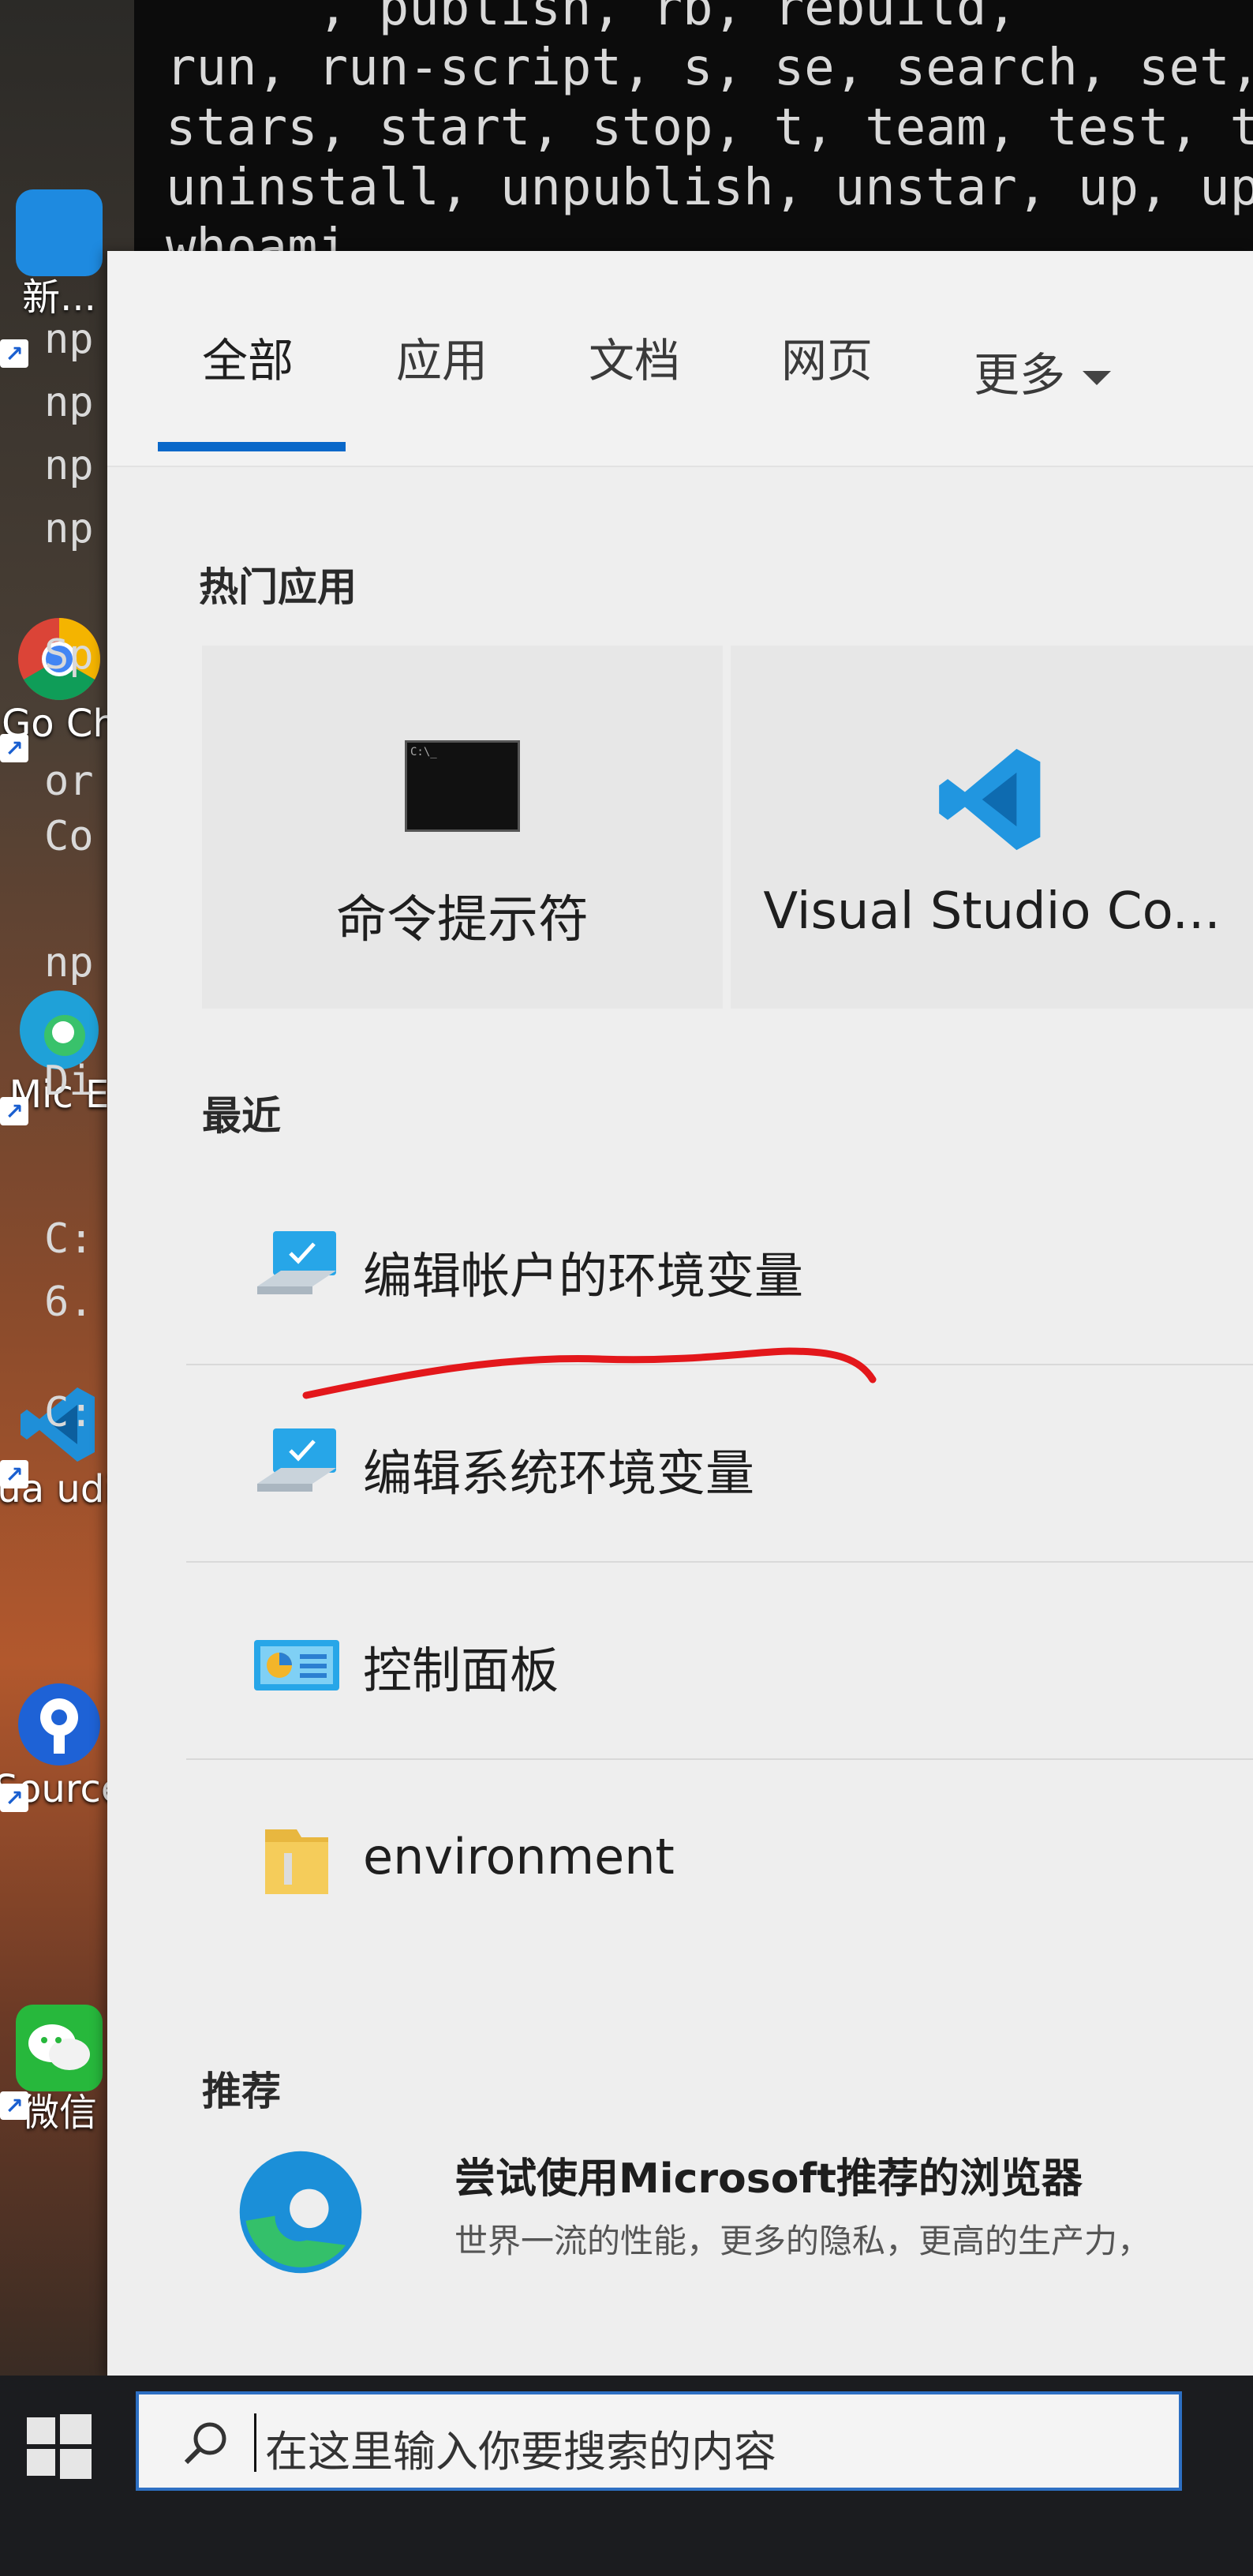  I want to click on top-apps-title: 热门应用, so click(278, 587).